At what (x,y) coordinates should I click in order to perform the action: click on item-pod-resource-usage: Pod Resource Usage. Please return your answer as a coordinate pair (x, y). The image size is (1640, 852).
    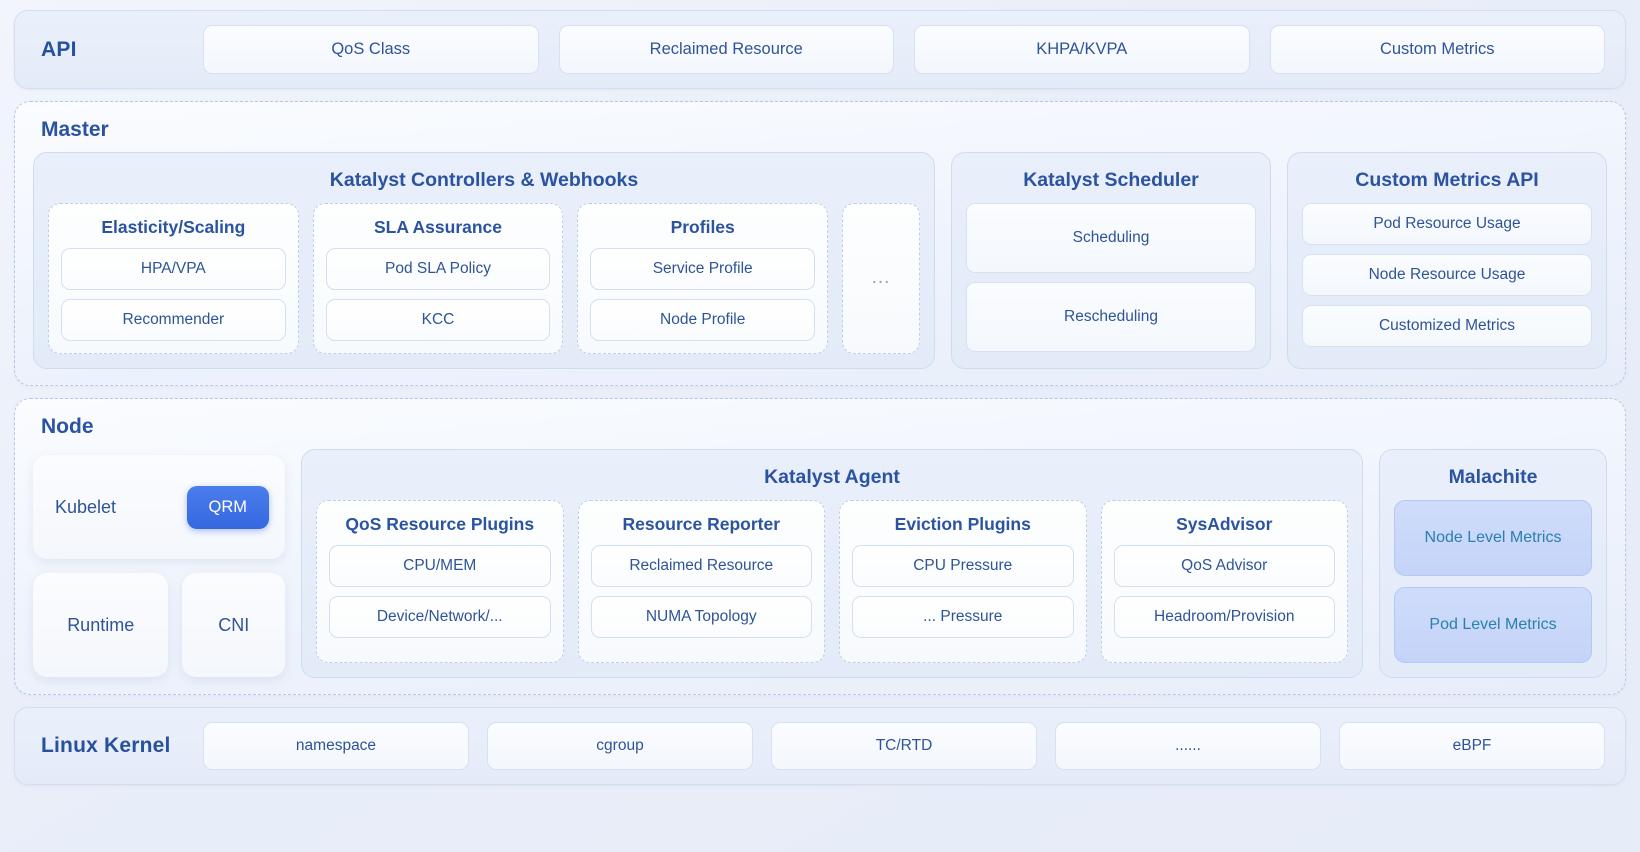
    Looking at the image, I should click on (1447, 224).